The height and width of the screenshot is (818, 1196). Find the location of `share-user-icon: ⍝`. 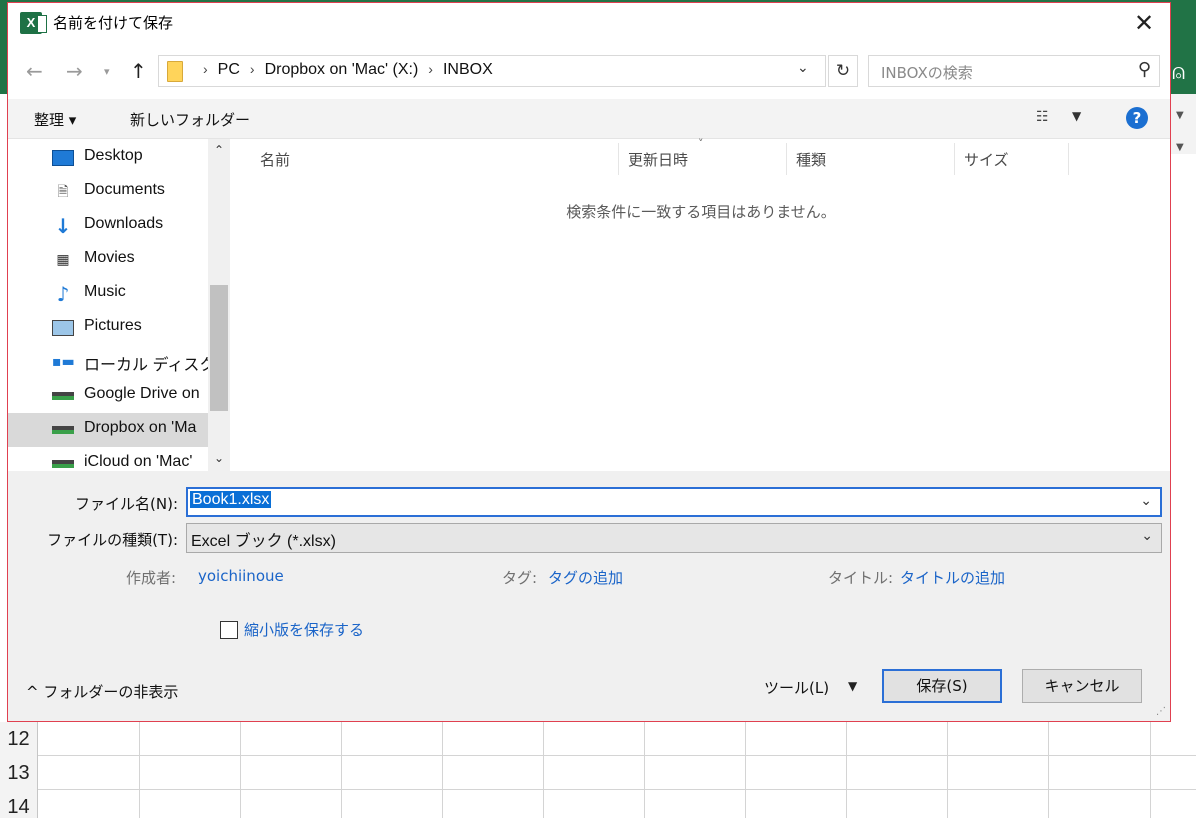

share-user-icon: ⍝ is located at coordinates (1178, 72).